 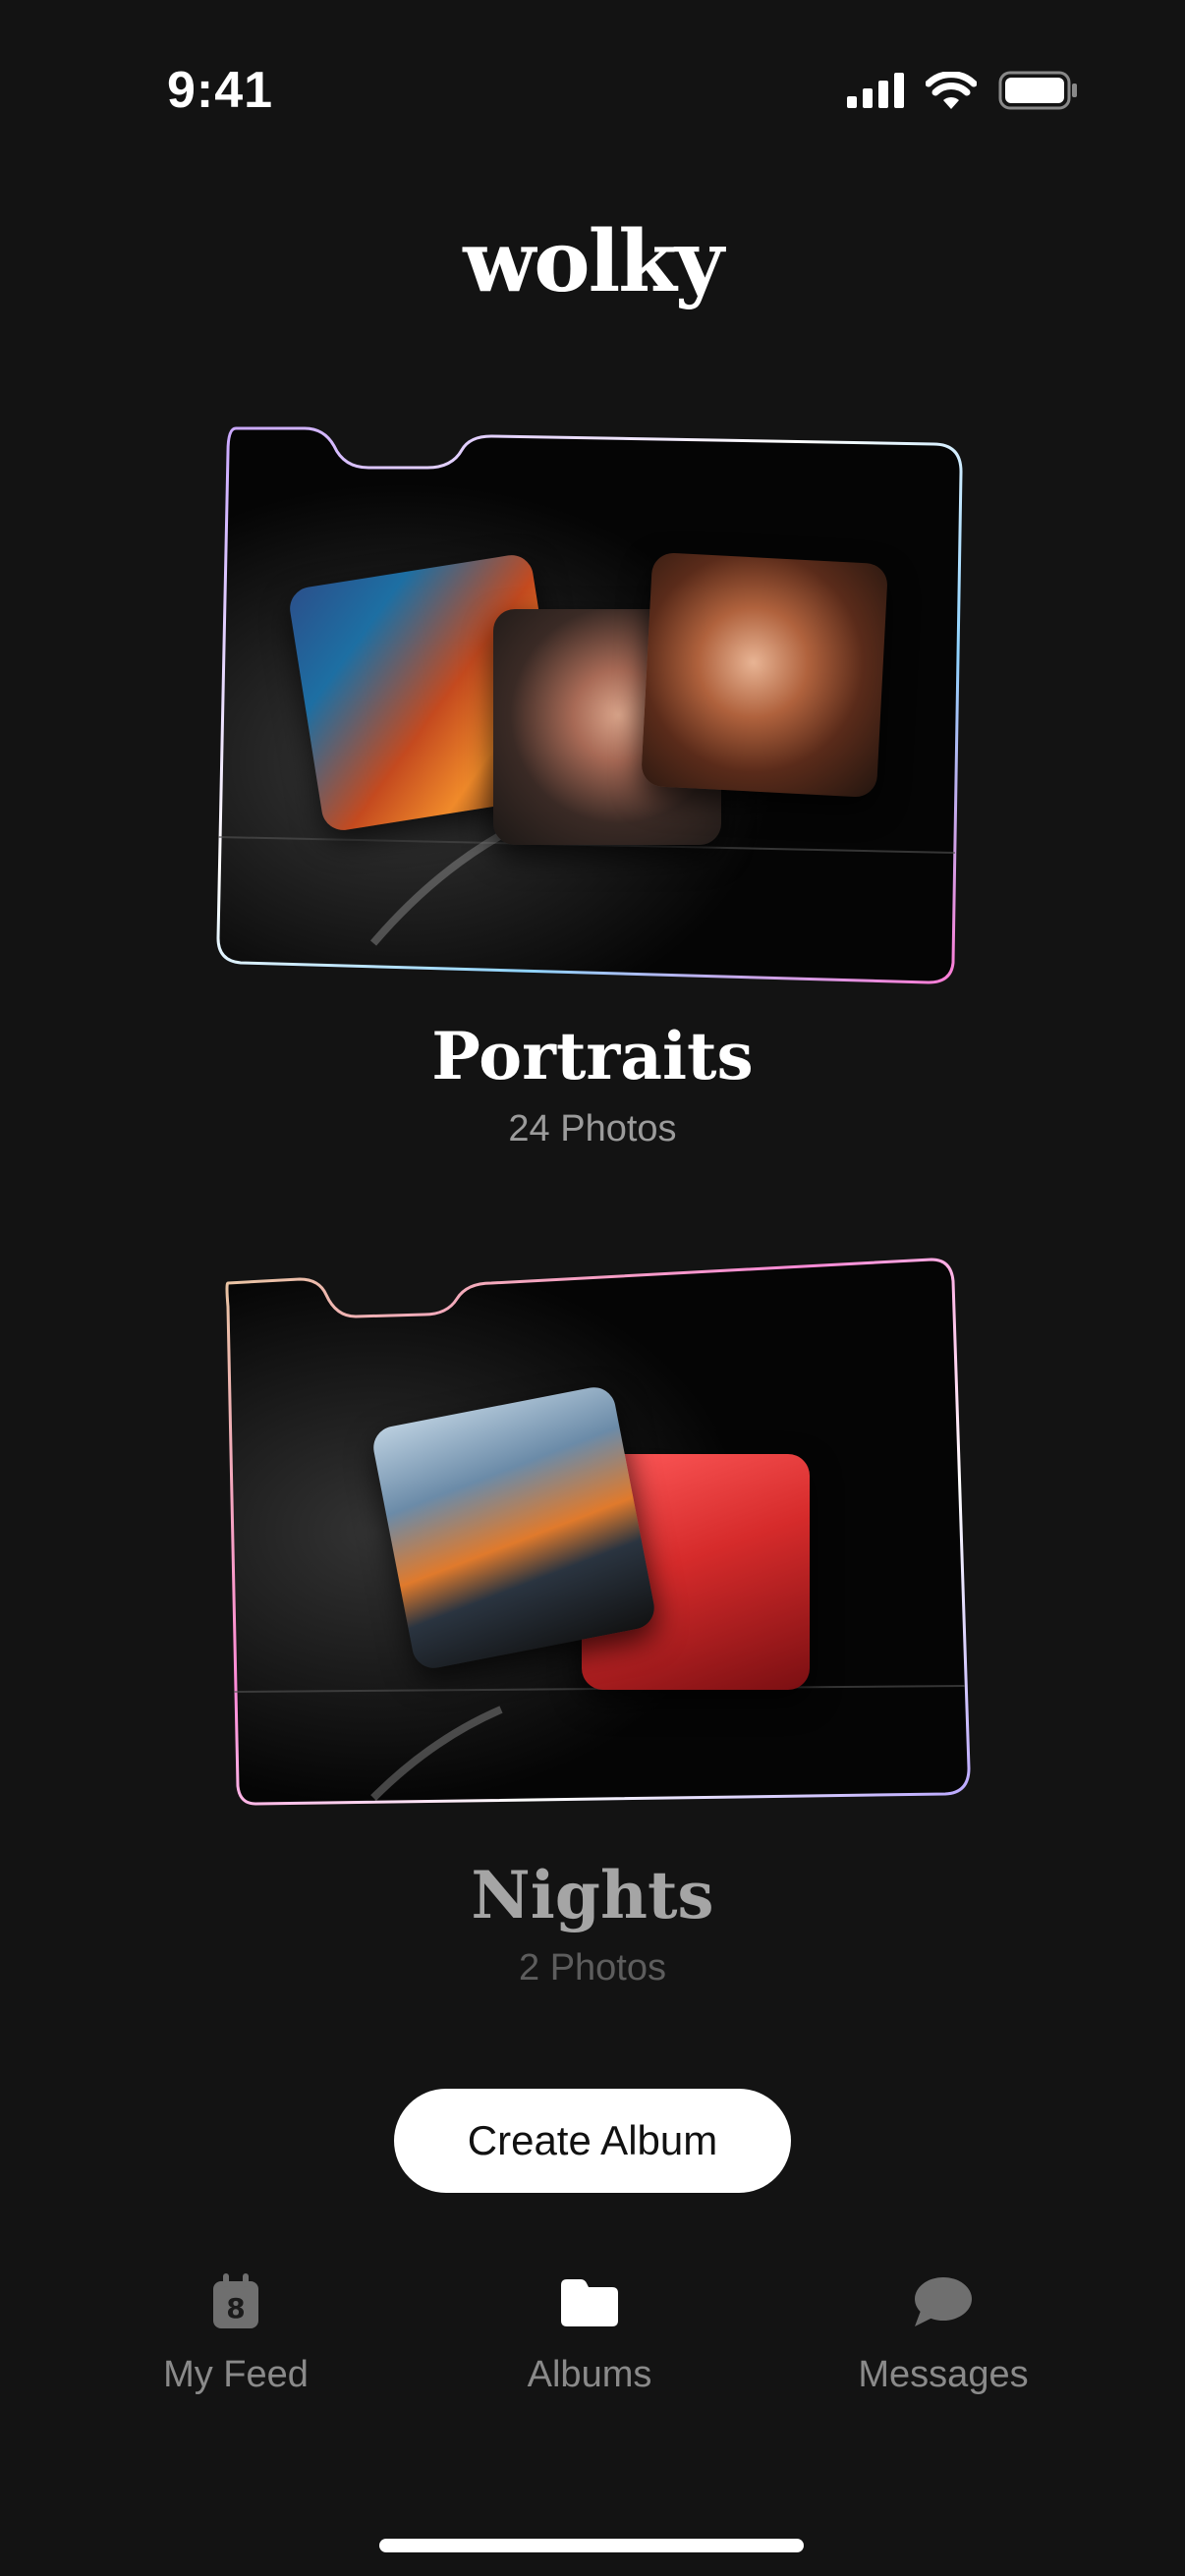 I want to click on tab-label: Messages, so click(x=944, y=2374).